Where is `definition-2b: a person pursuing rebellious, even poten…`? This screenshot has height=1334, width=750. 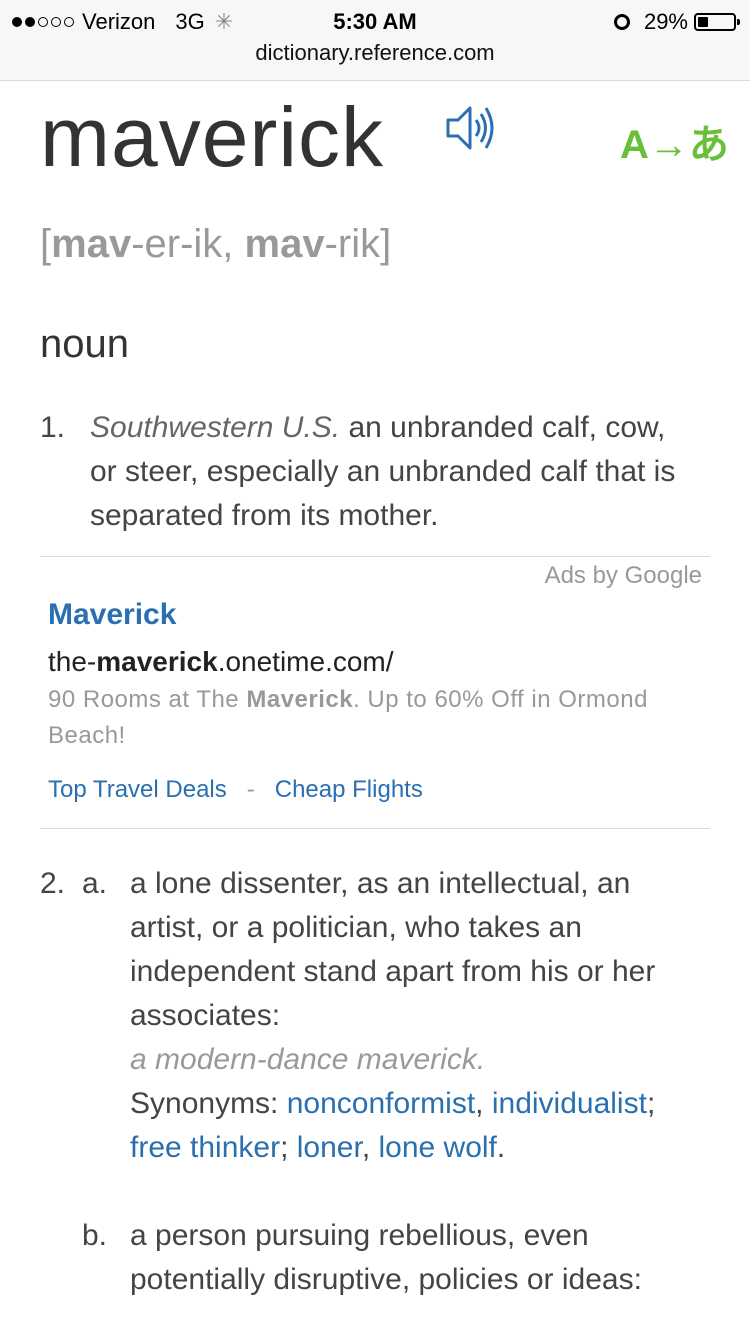
definition-2b: a person pursuing rebellious, even poten… is located at coordinates (386, 1257).